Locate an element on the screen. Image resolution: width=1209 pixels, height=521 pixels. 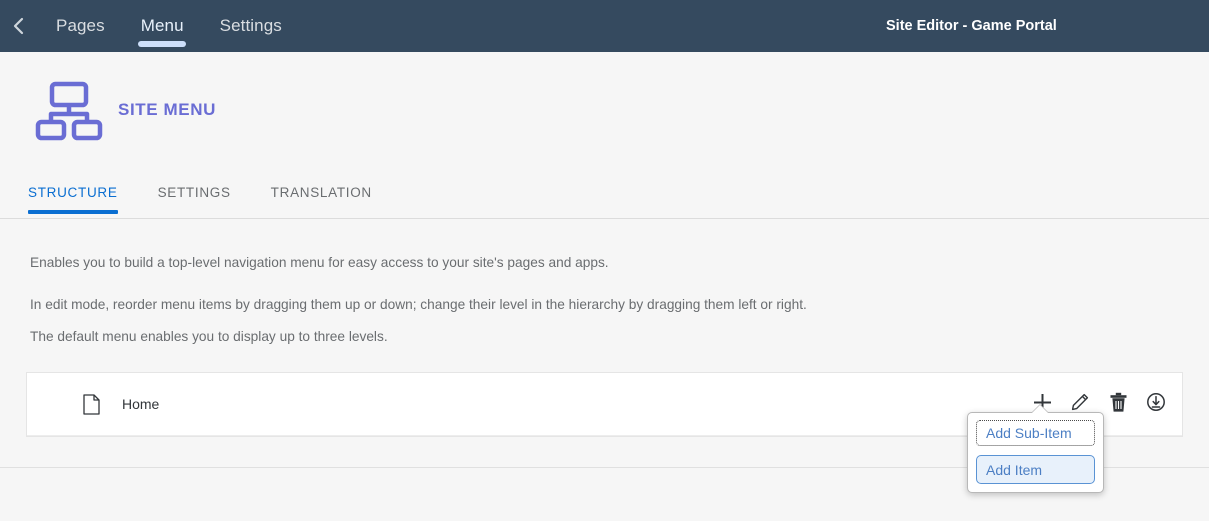
delete-button is located at coordinates (1118, 405).